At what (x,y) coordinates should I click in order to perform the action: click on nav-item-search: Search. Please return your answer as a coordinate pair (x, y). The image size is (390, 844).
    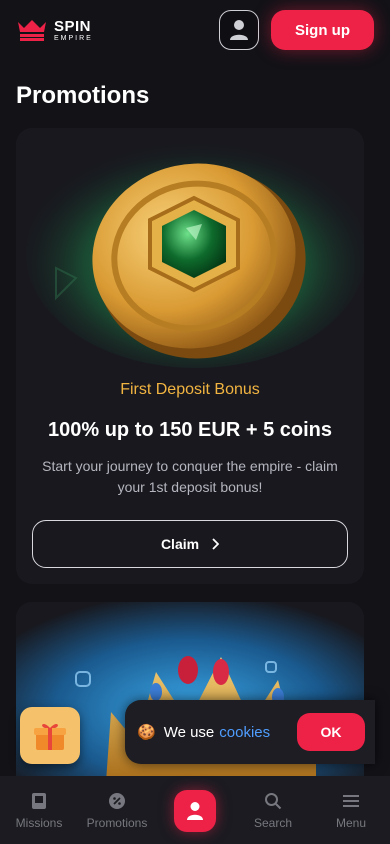
    Looking at the image, I should click on (273, 810).